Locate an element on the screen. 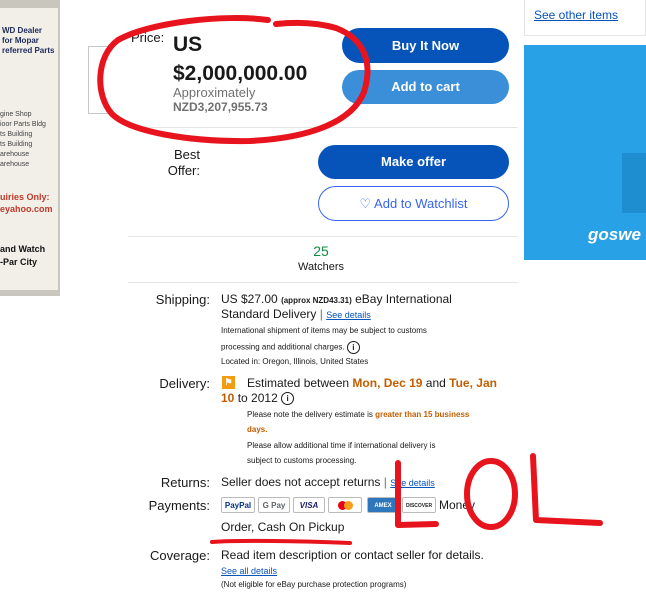  lol-annotation is located at coordinates (499, 491).